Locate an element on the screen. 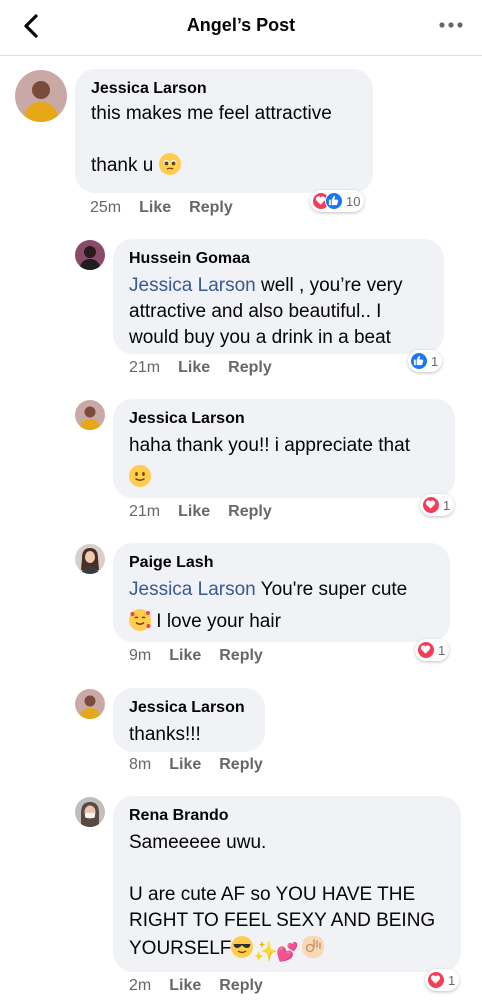  reaction-summary: 10 is located at coordinates (337, 201).